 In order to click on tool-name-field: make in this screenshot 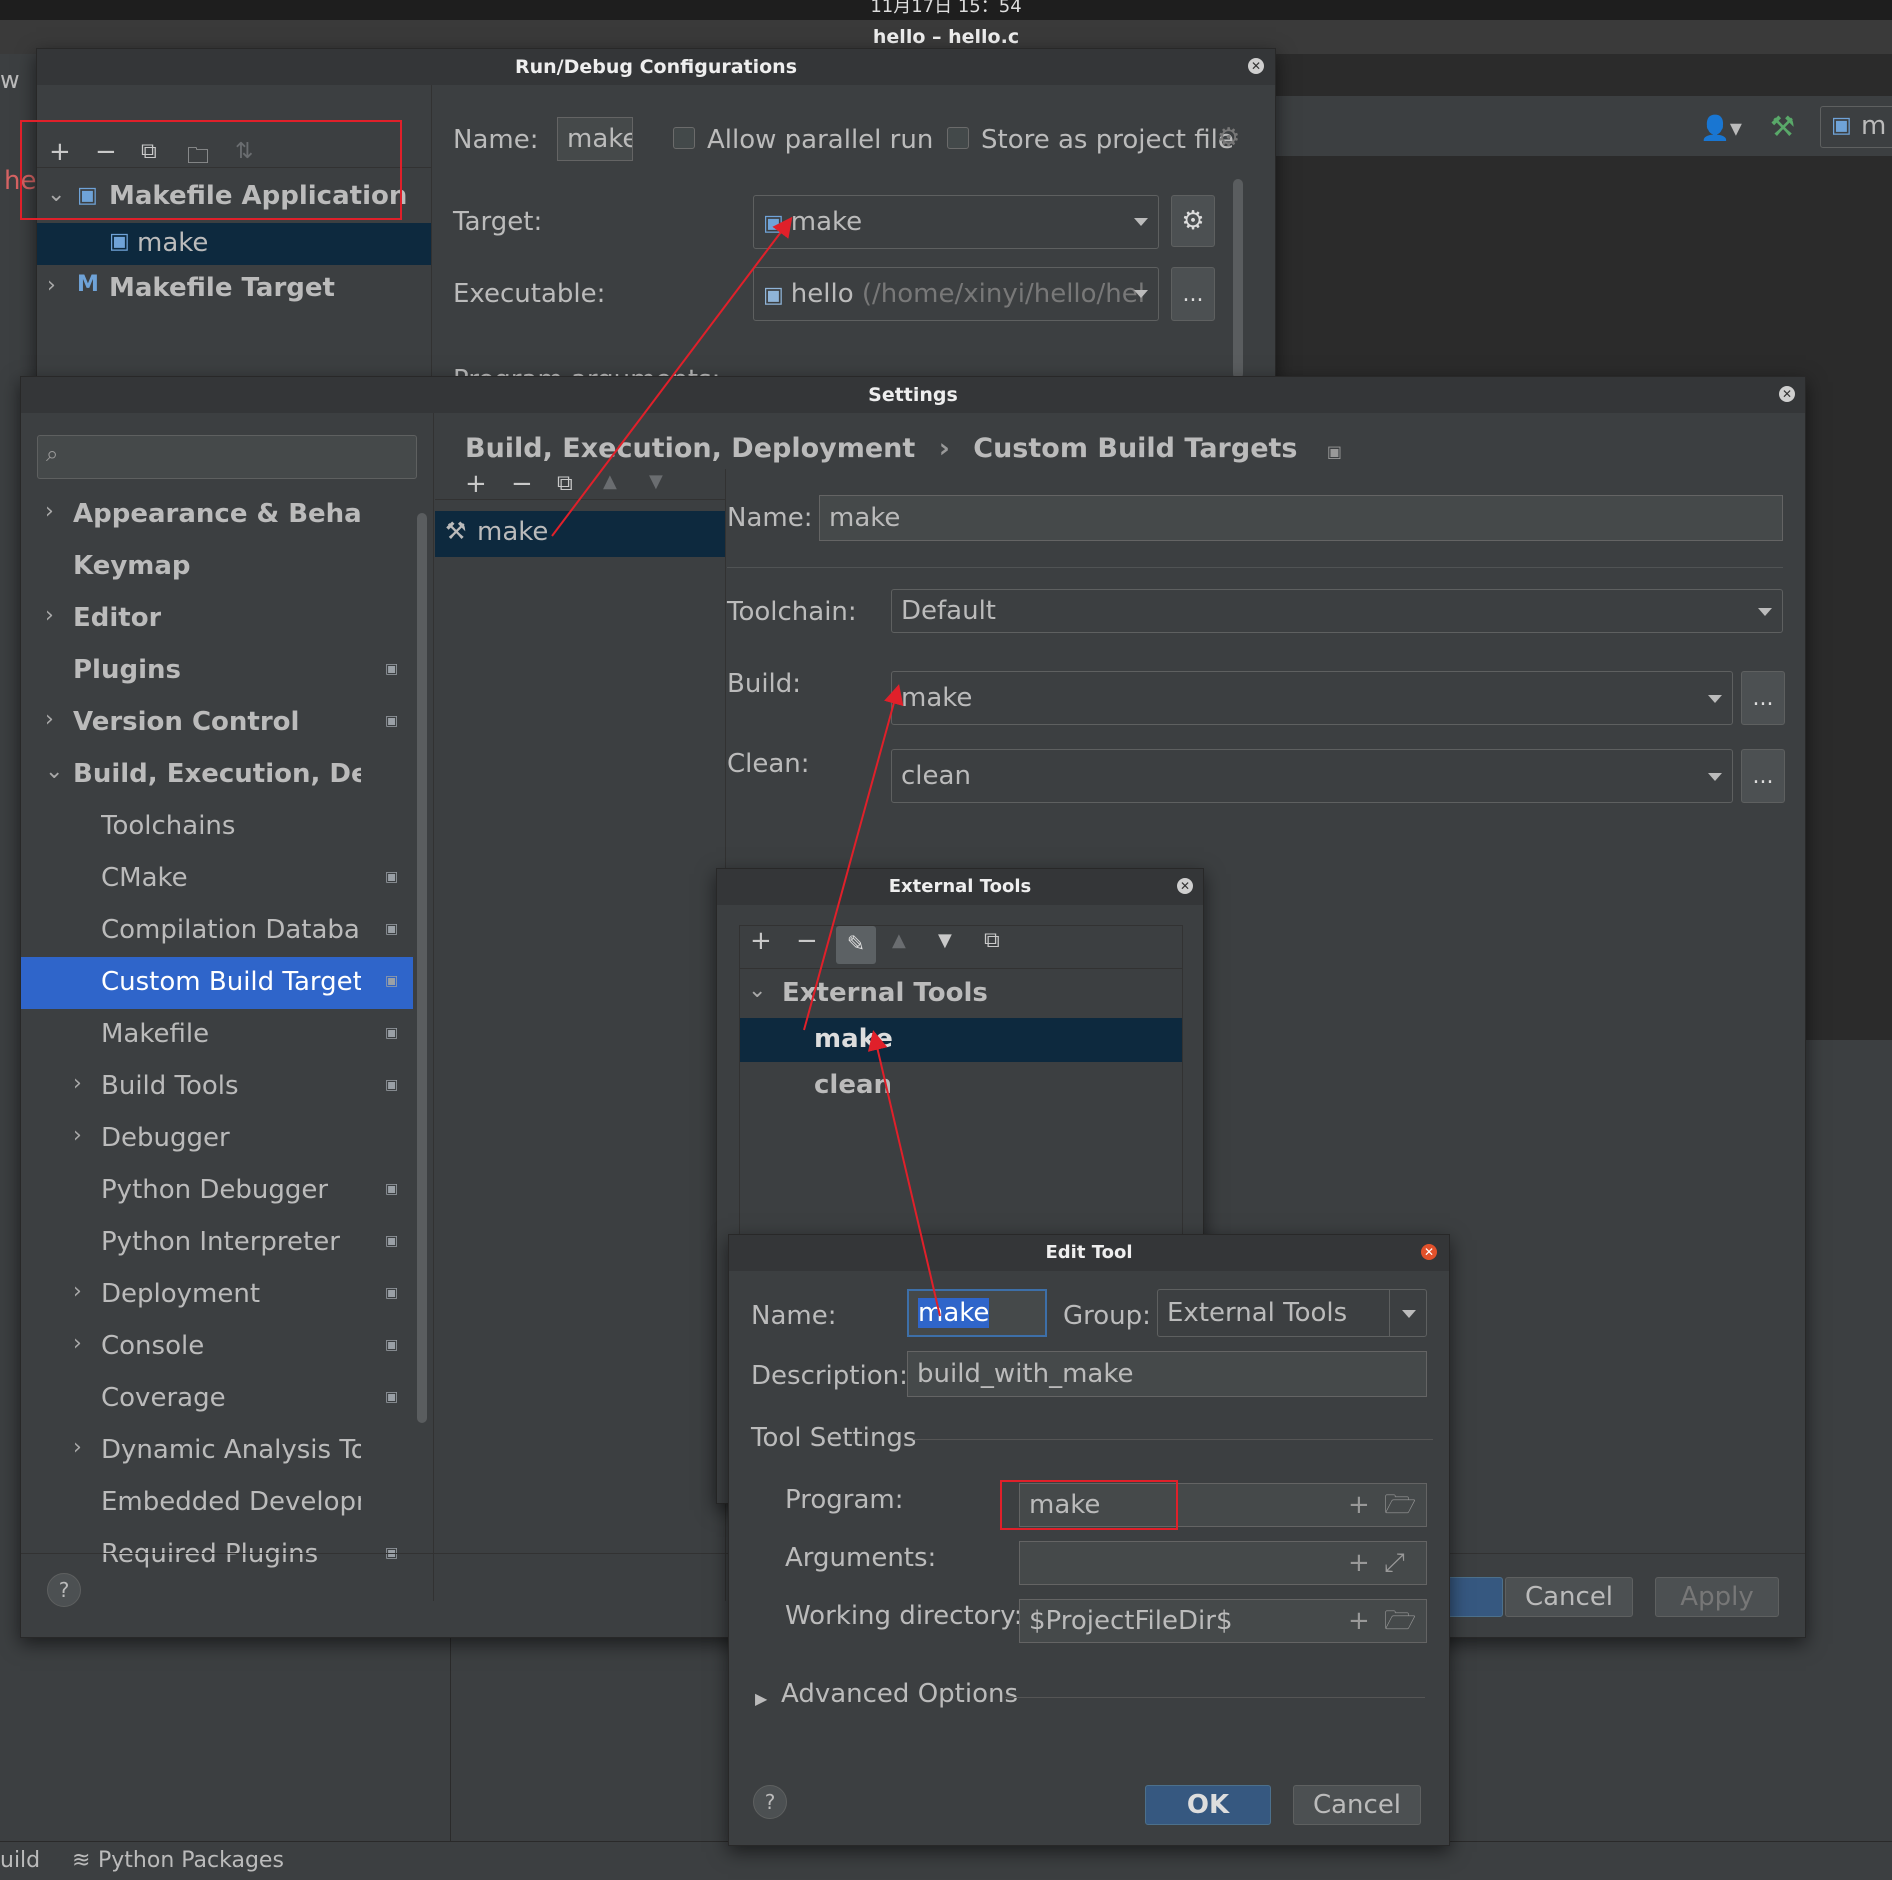, I will do `click(977, 1313)`.